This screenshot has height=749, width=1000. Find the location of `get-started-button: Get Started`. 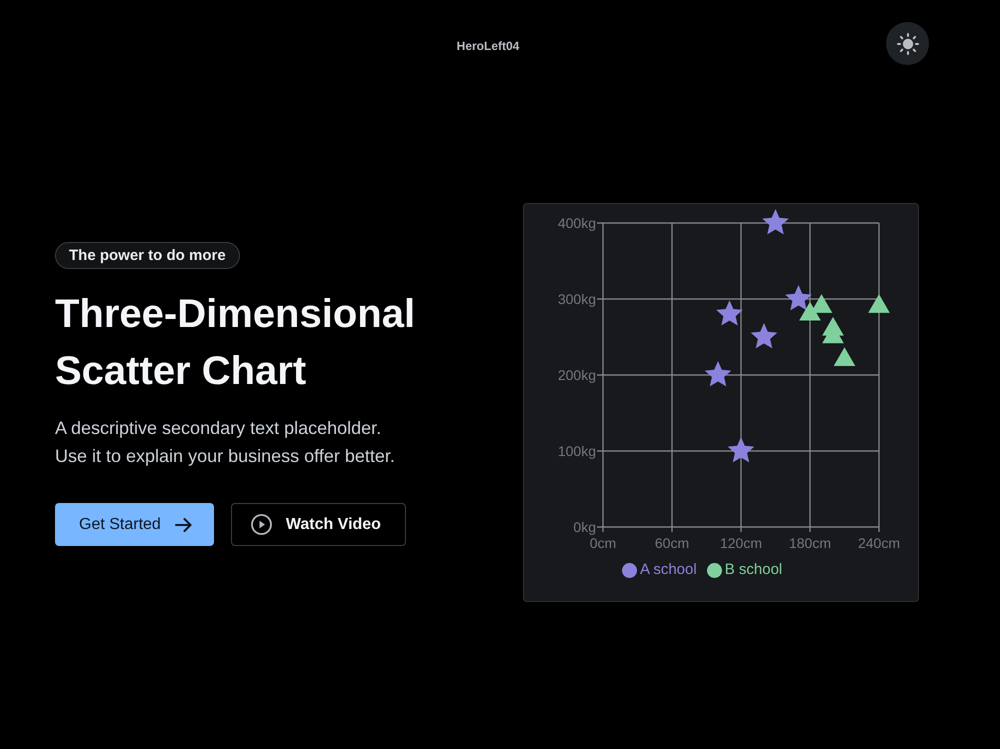

get-started-button: Get Started is located at coordinates (134, 524).